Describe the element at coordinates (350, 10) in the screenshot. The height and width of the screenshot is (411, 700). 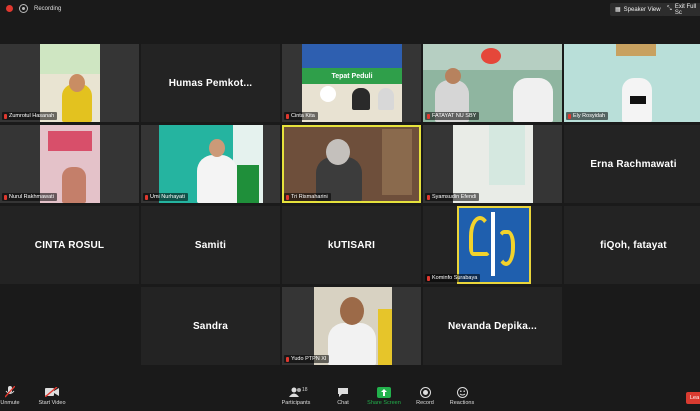
I see `meeting-top-bar: Recording ▦ Speaker View ⤡ Exit Full Sc` at that location.